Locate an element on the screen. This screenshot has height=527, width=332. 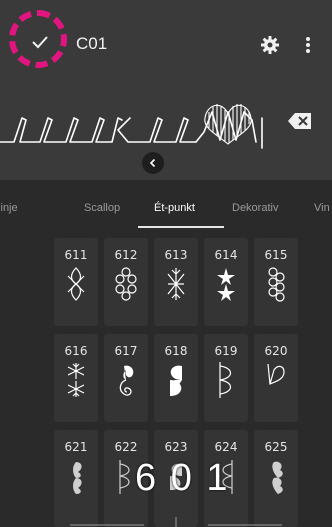
stitch-number: 618 is located at coordinates (176, 351).